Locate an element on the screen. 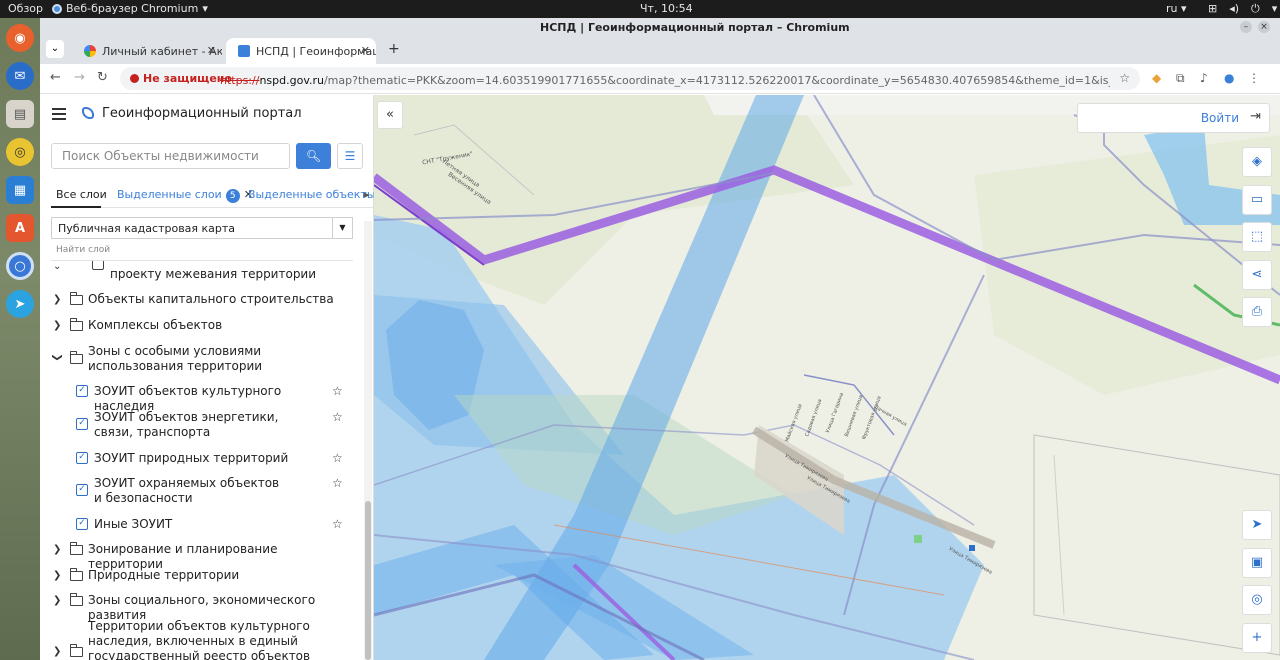  ruler-icon: ▭ is located at coordinates (1257, 199).